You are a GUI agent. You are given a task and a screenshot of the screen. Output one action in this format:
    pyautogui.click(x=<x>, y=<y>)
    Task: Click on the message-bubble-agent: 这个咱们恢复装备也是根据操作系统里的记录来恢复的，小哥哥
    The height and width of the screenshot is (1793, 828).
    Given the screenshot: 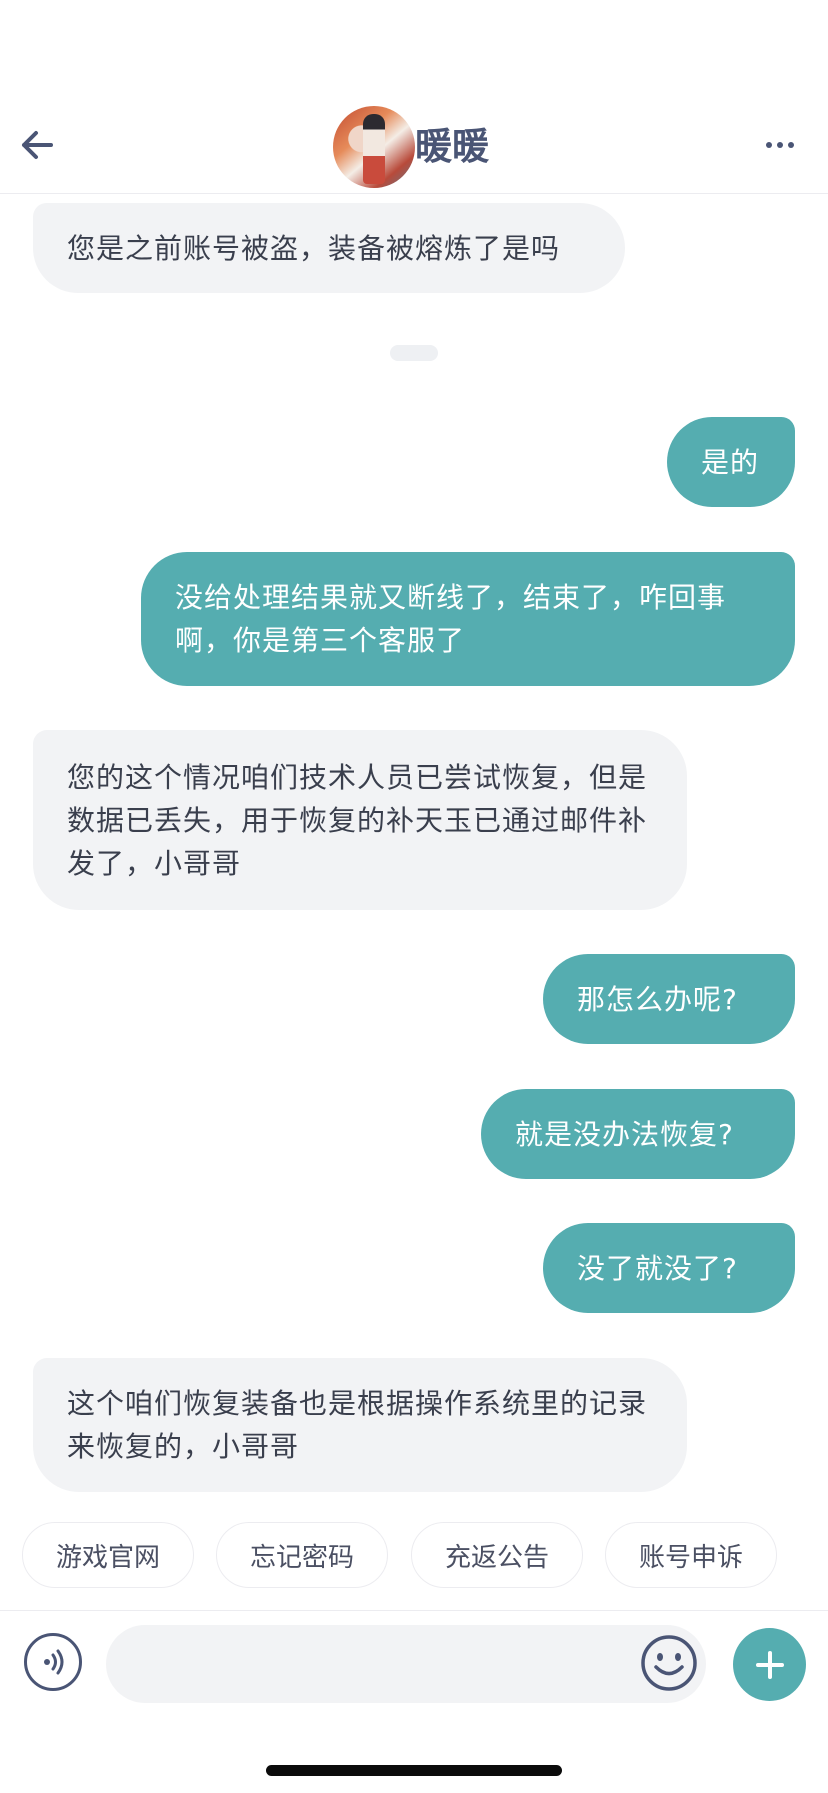 What is the action you would take?
    pyautogui.click(x=360, y=1425)
    